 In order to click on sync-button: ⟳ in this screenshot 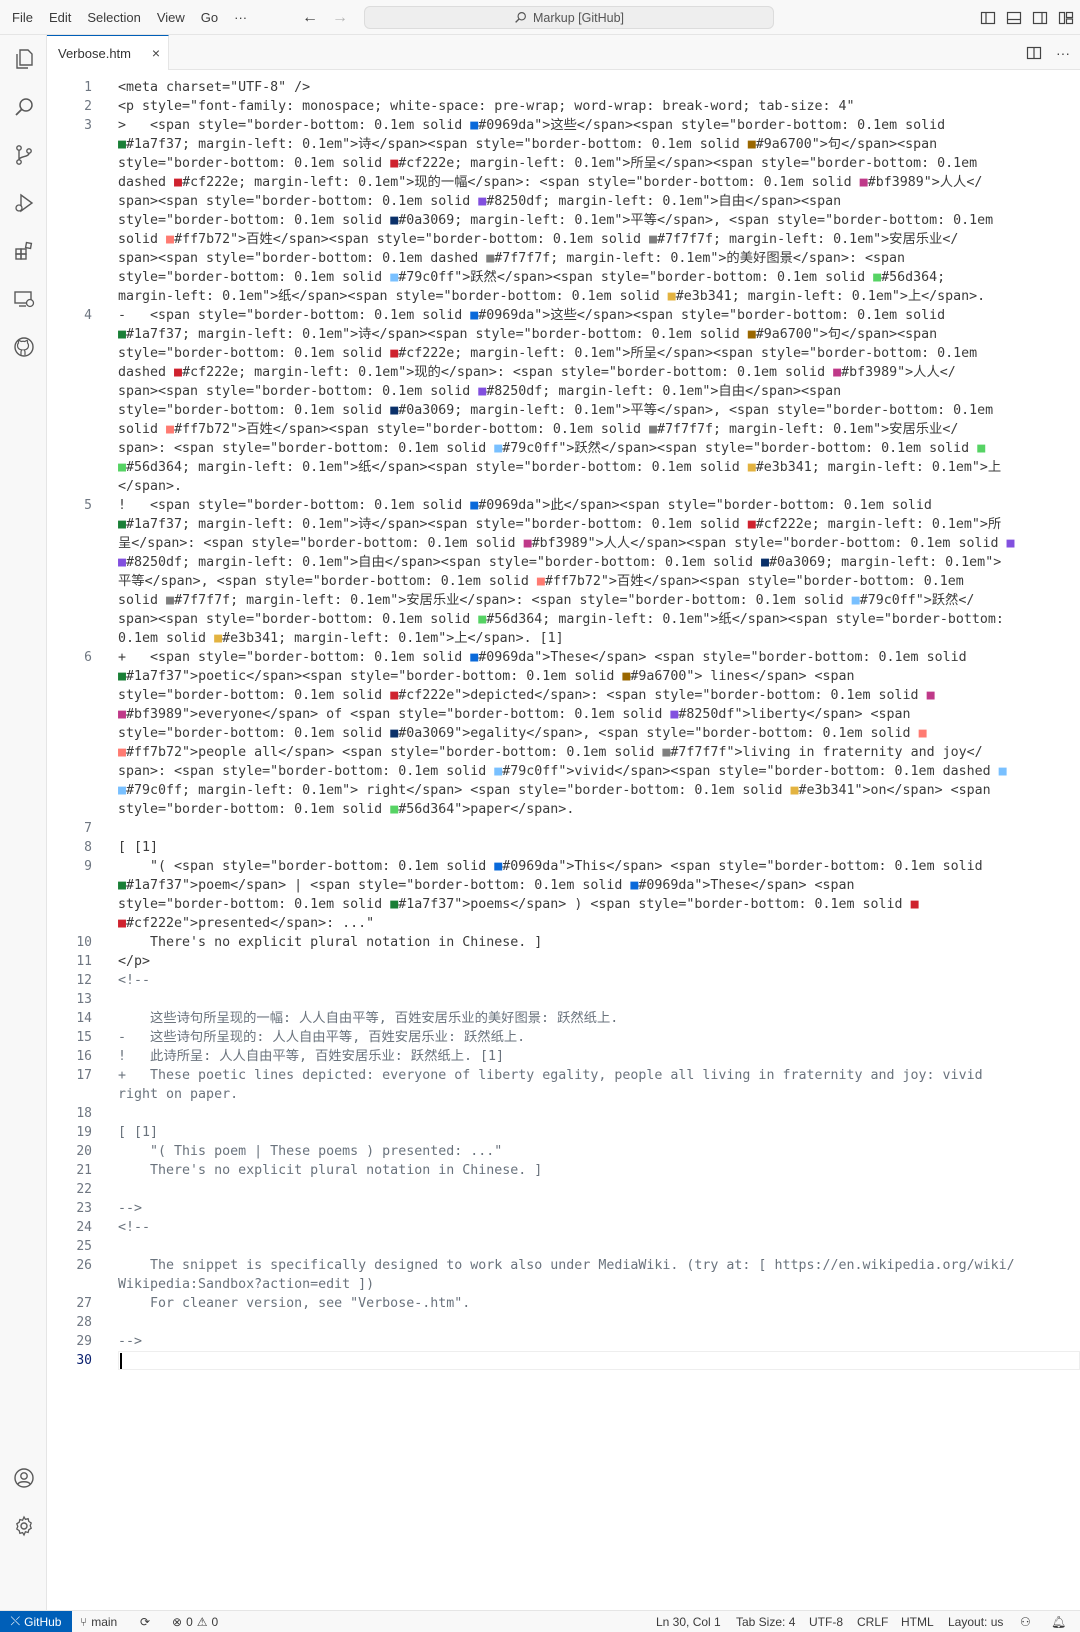, I will do `click(145, 1621)`.